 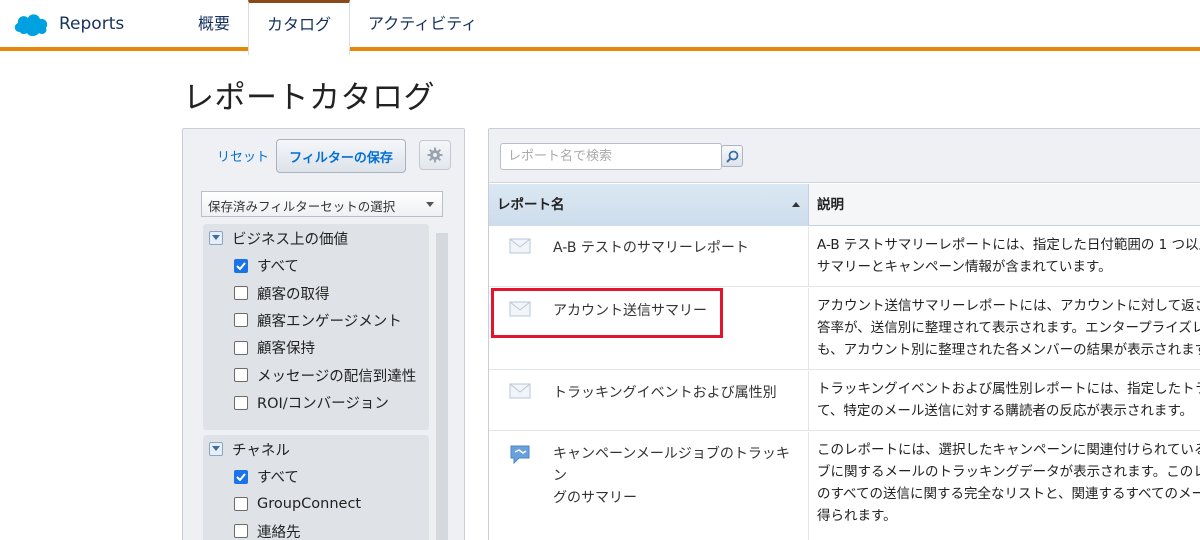 I want to click on filter-option-deliverability: メッセージの配信到達性, so click(x=316, y=375).